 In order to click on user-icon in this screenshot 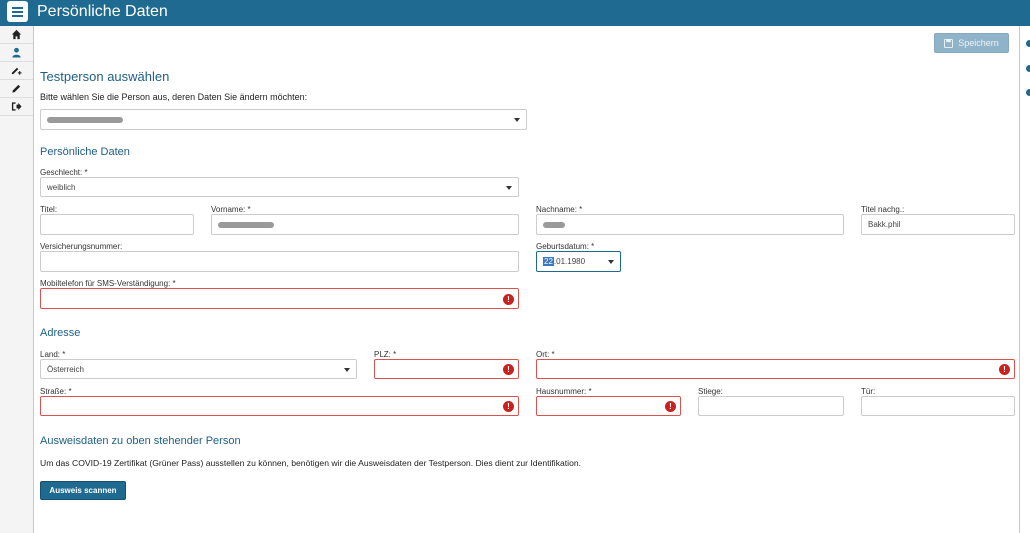, I will do `click(16, 52)`.